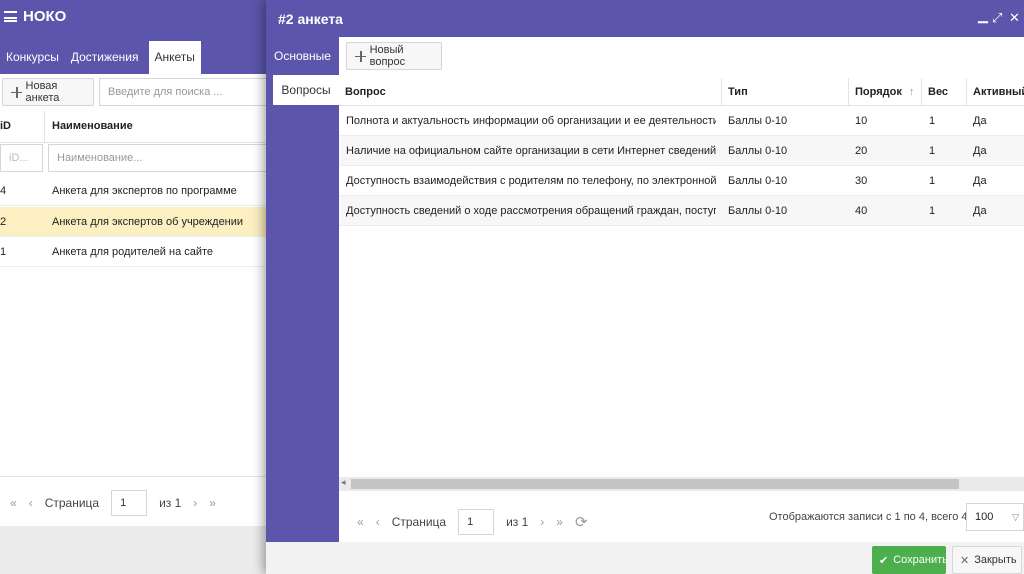 The image size is (1024, 574). I want to click on modal-title: #2 анкета, so click(310, 19).